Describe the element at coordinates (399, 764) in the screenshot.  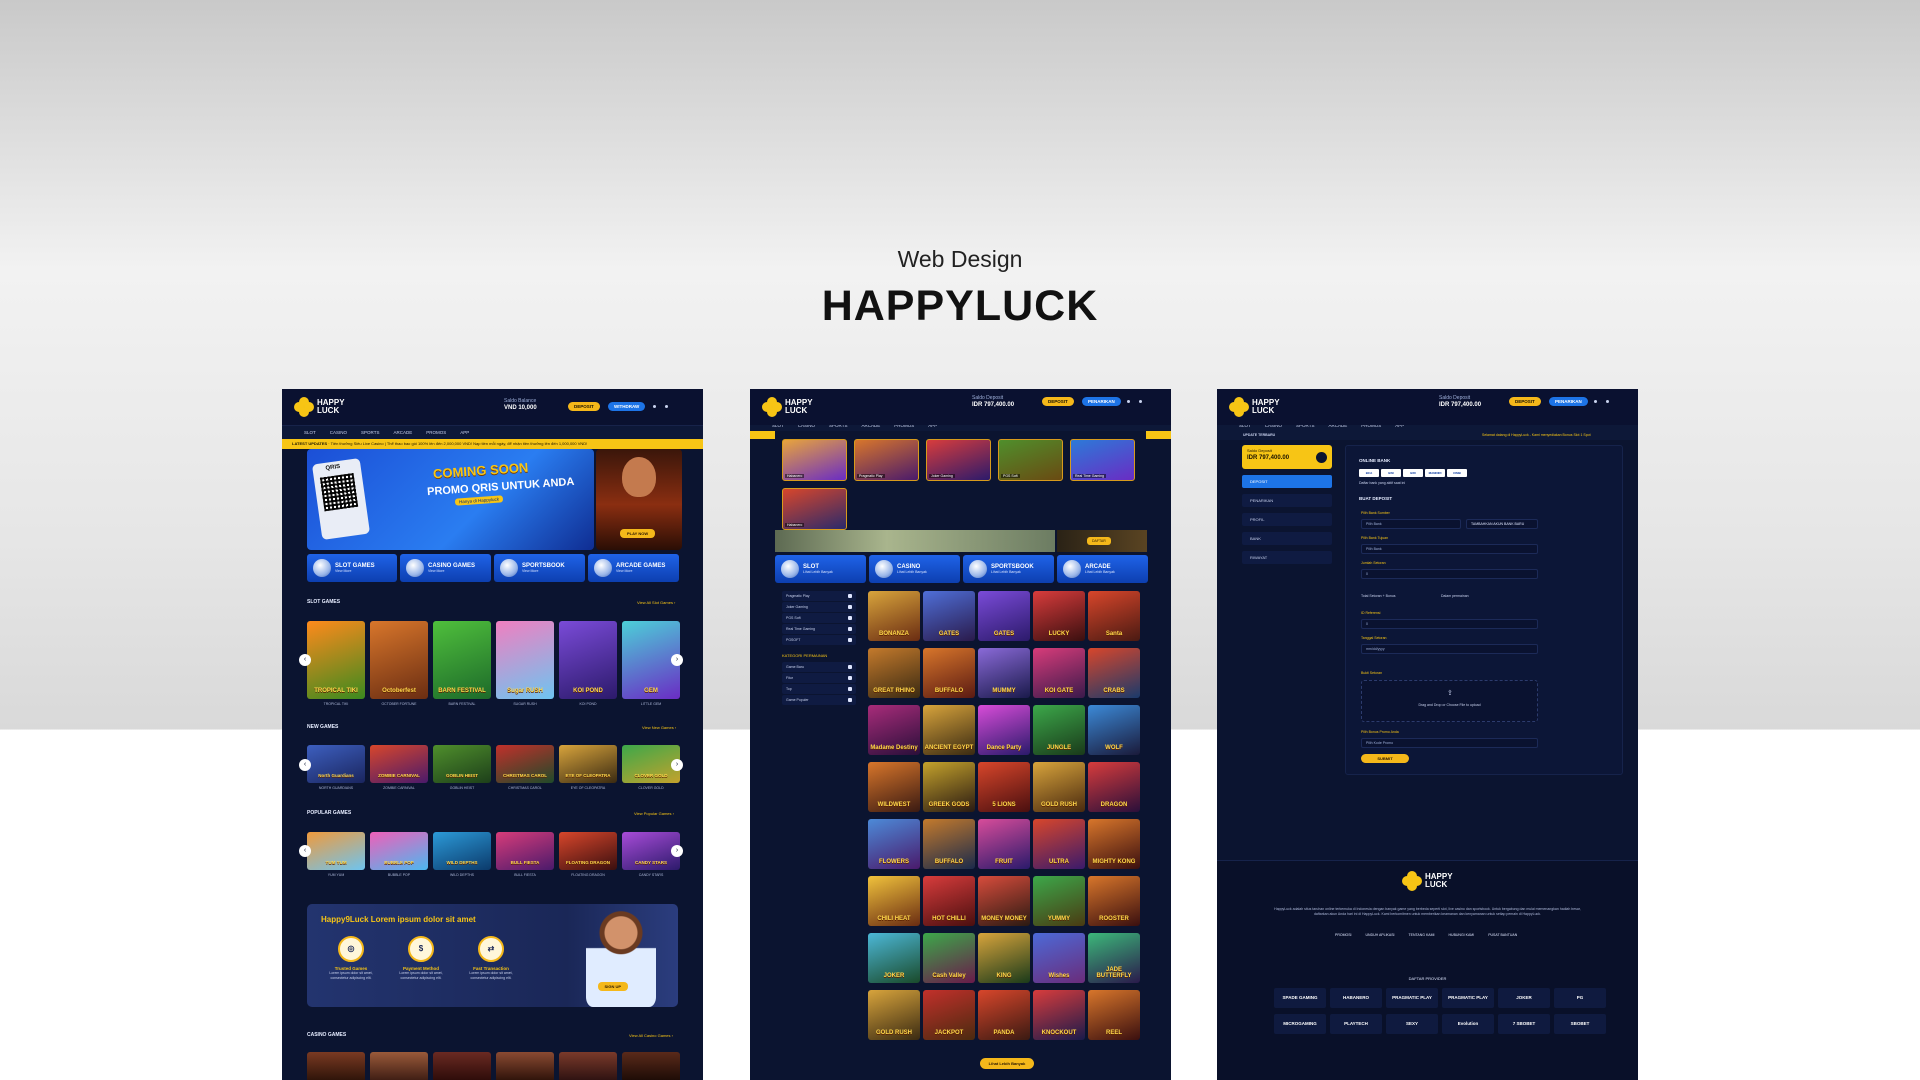
I see `game-card: ZOMBIE CARNIVAL` at that location.